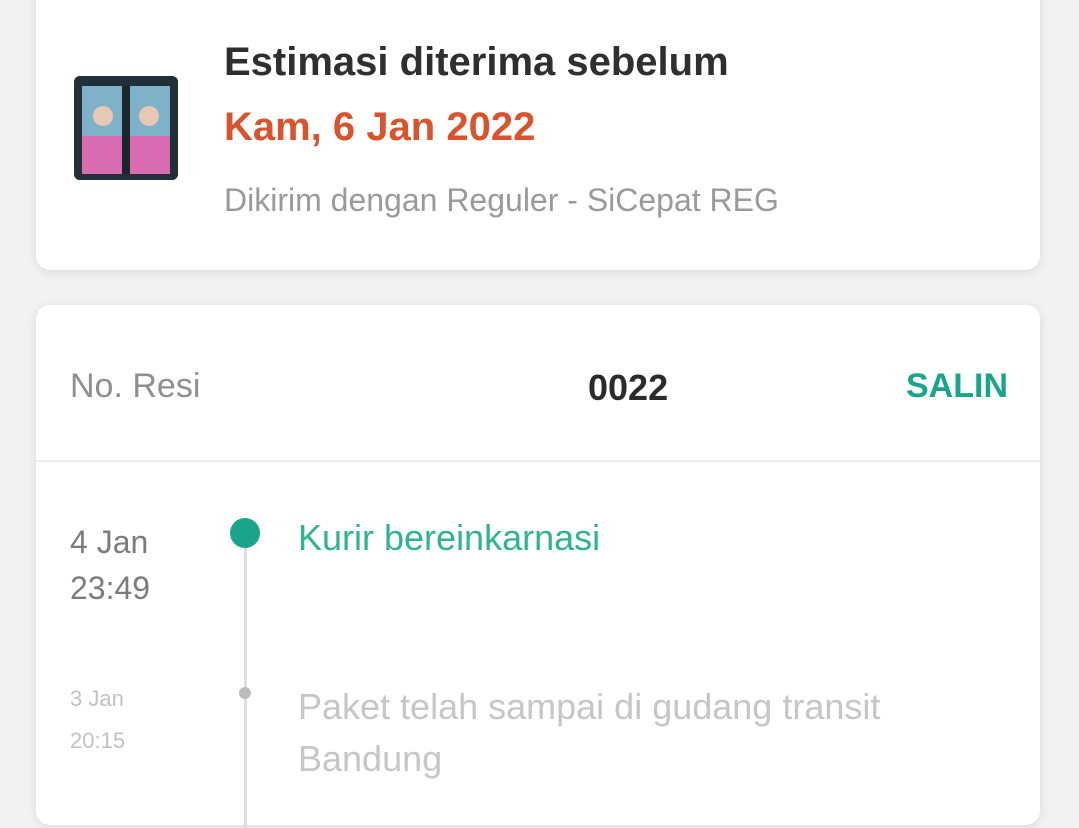 The width and height of the screenshot is (1079, 828). What do you see at coordinates (98, 740) in the screenshot?
I see `event-time: 20:15` at bounding box center [98, 740].